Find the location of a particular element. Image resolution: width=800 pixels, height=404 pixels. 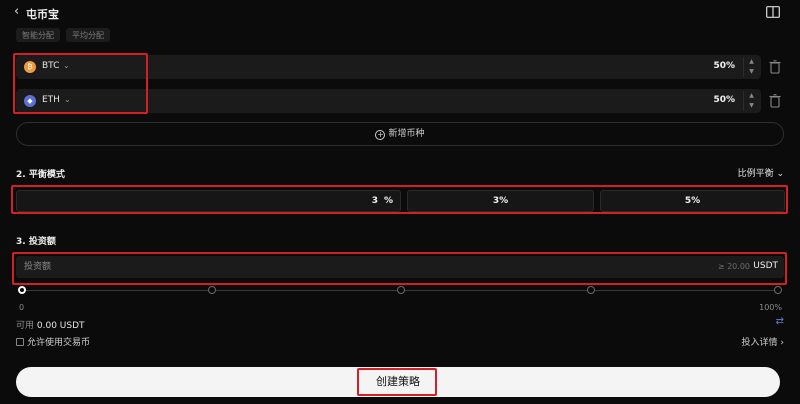

eth-coin-icon: ◆ is located at coordinates (30, 101).